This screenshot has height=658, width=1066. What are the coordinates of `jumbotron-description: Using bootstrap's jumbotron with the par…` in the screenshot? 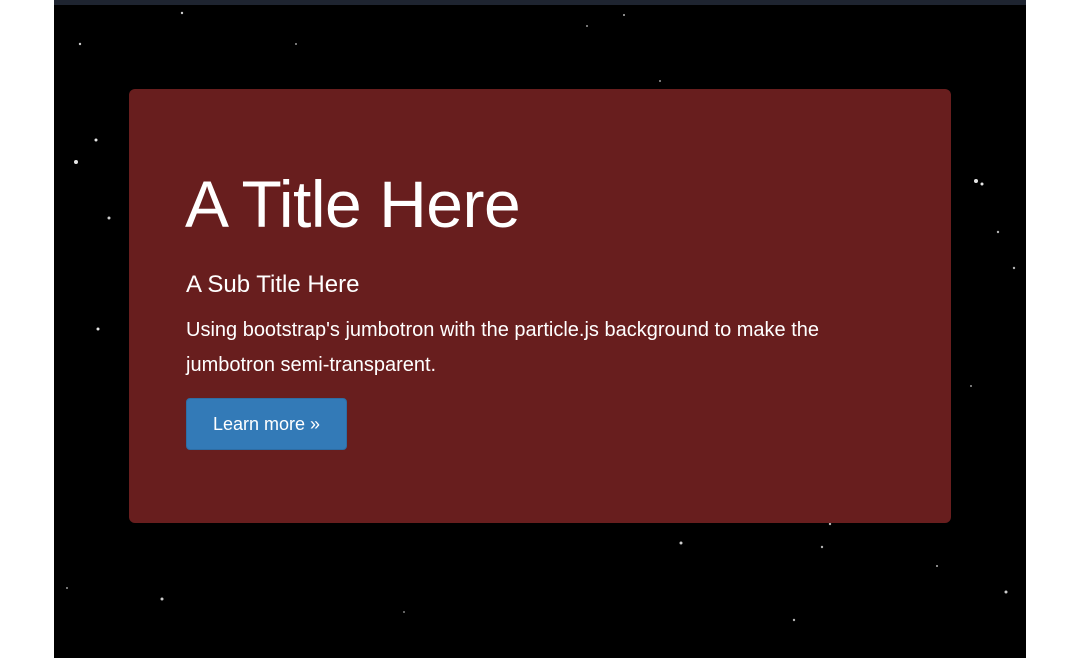 It's located at (503, 347).